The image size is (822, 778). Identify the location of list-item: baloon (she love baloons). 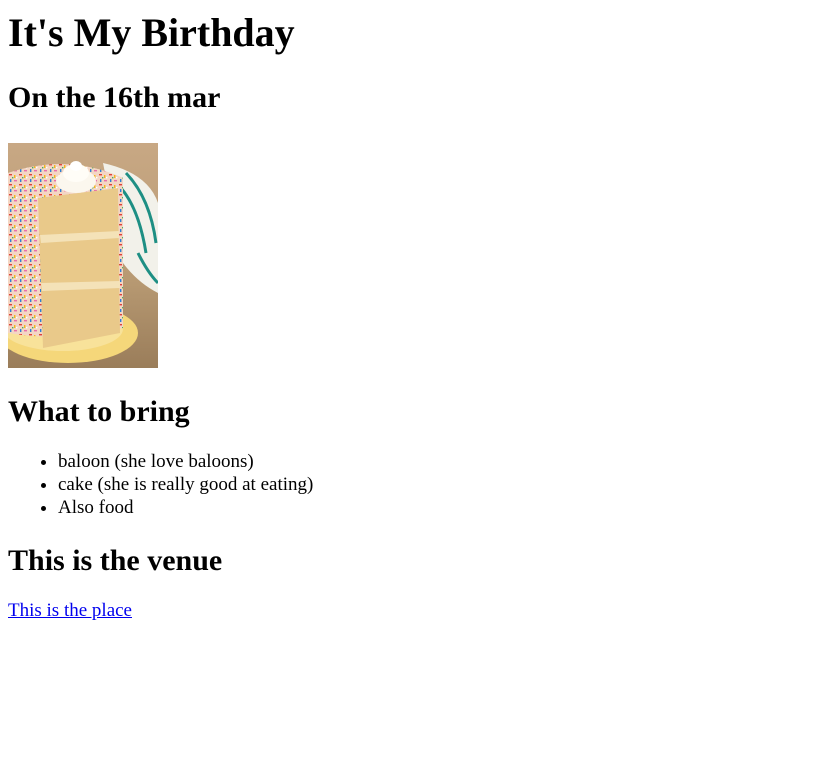
(436, 461).